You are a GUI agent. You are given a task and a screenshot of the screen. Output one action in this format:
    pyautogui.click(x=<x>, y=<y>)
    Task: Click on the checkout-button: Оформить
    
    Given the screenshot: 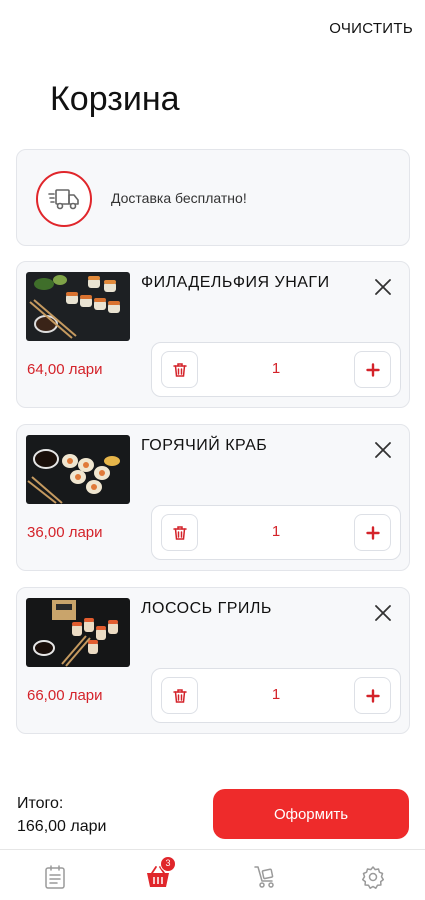 What is the action you would take?
    pyautogui.click(x=311, y=814)
    